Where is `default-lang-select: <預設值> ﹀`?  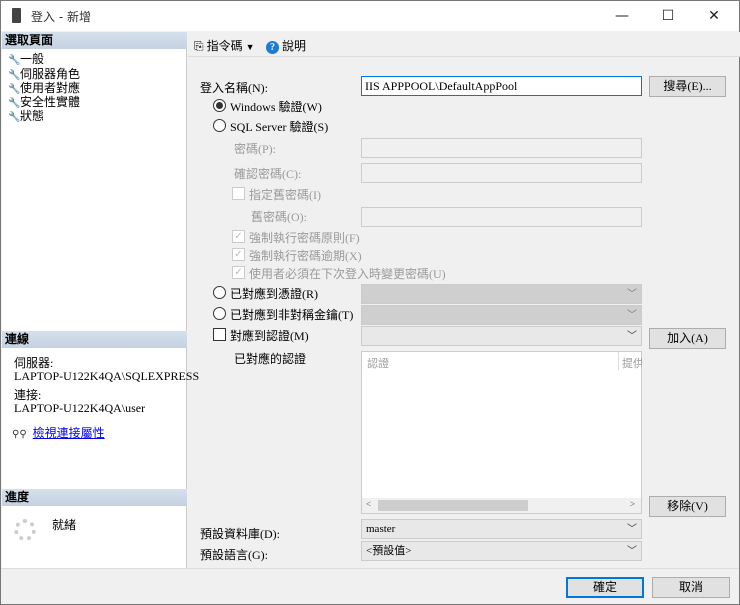 default-lang-select: <預設值> ﹀ is located at coordinates (501, 551).